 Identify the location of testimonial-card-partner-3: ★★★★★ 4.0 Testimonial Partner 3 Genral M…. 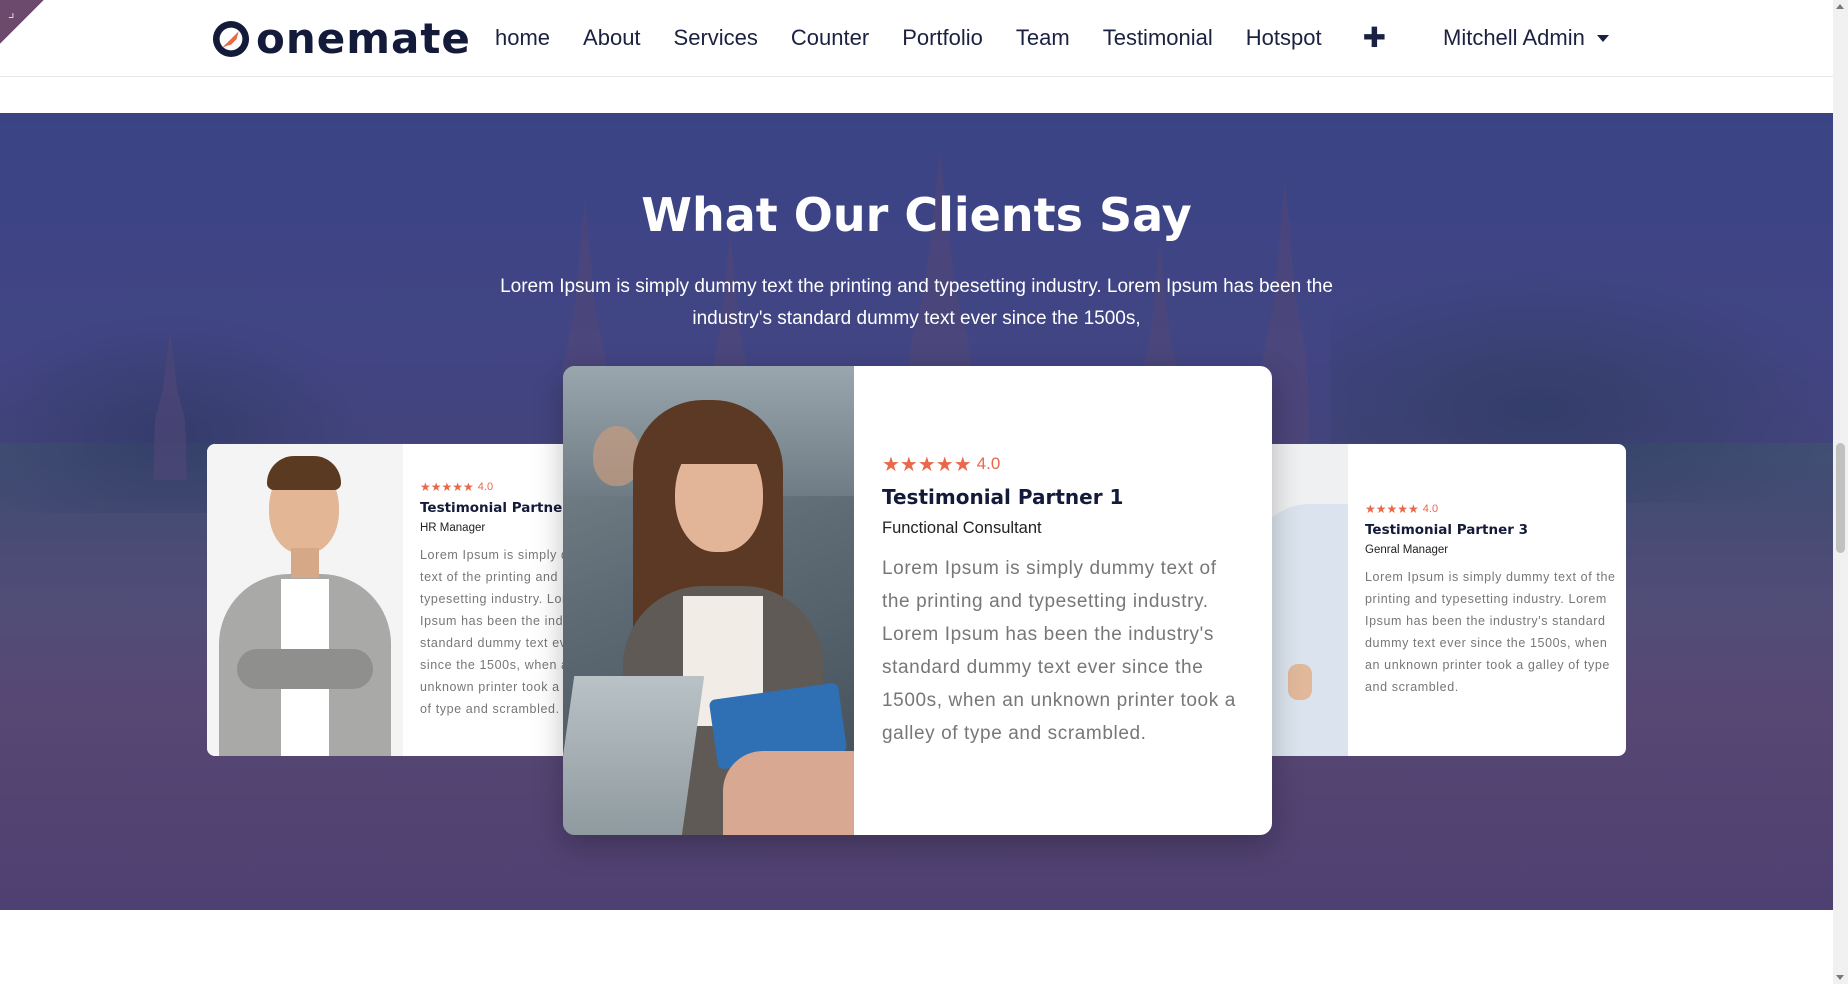
(1418, 600).